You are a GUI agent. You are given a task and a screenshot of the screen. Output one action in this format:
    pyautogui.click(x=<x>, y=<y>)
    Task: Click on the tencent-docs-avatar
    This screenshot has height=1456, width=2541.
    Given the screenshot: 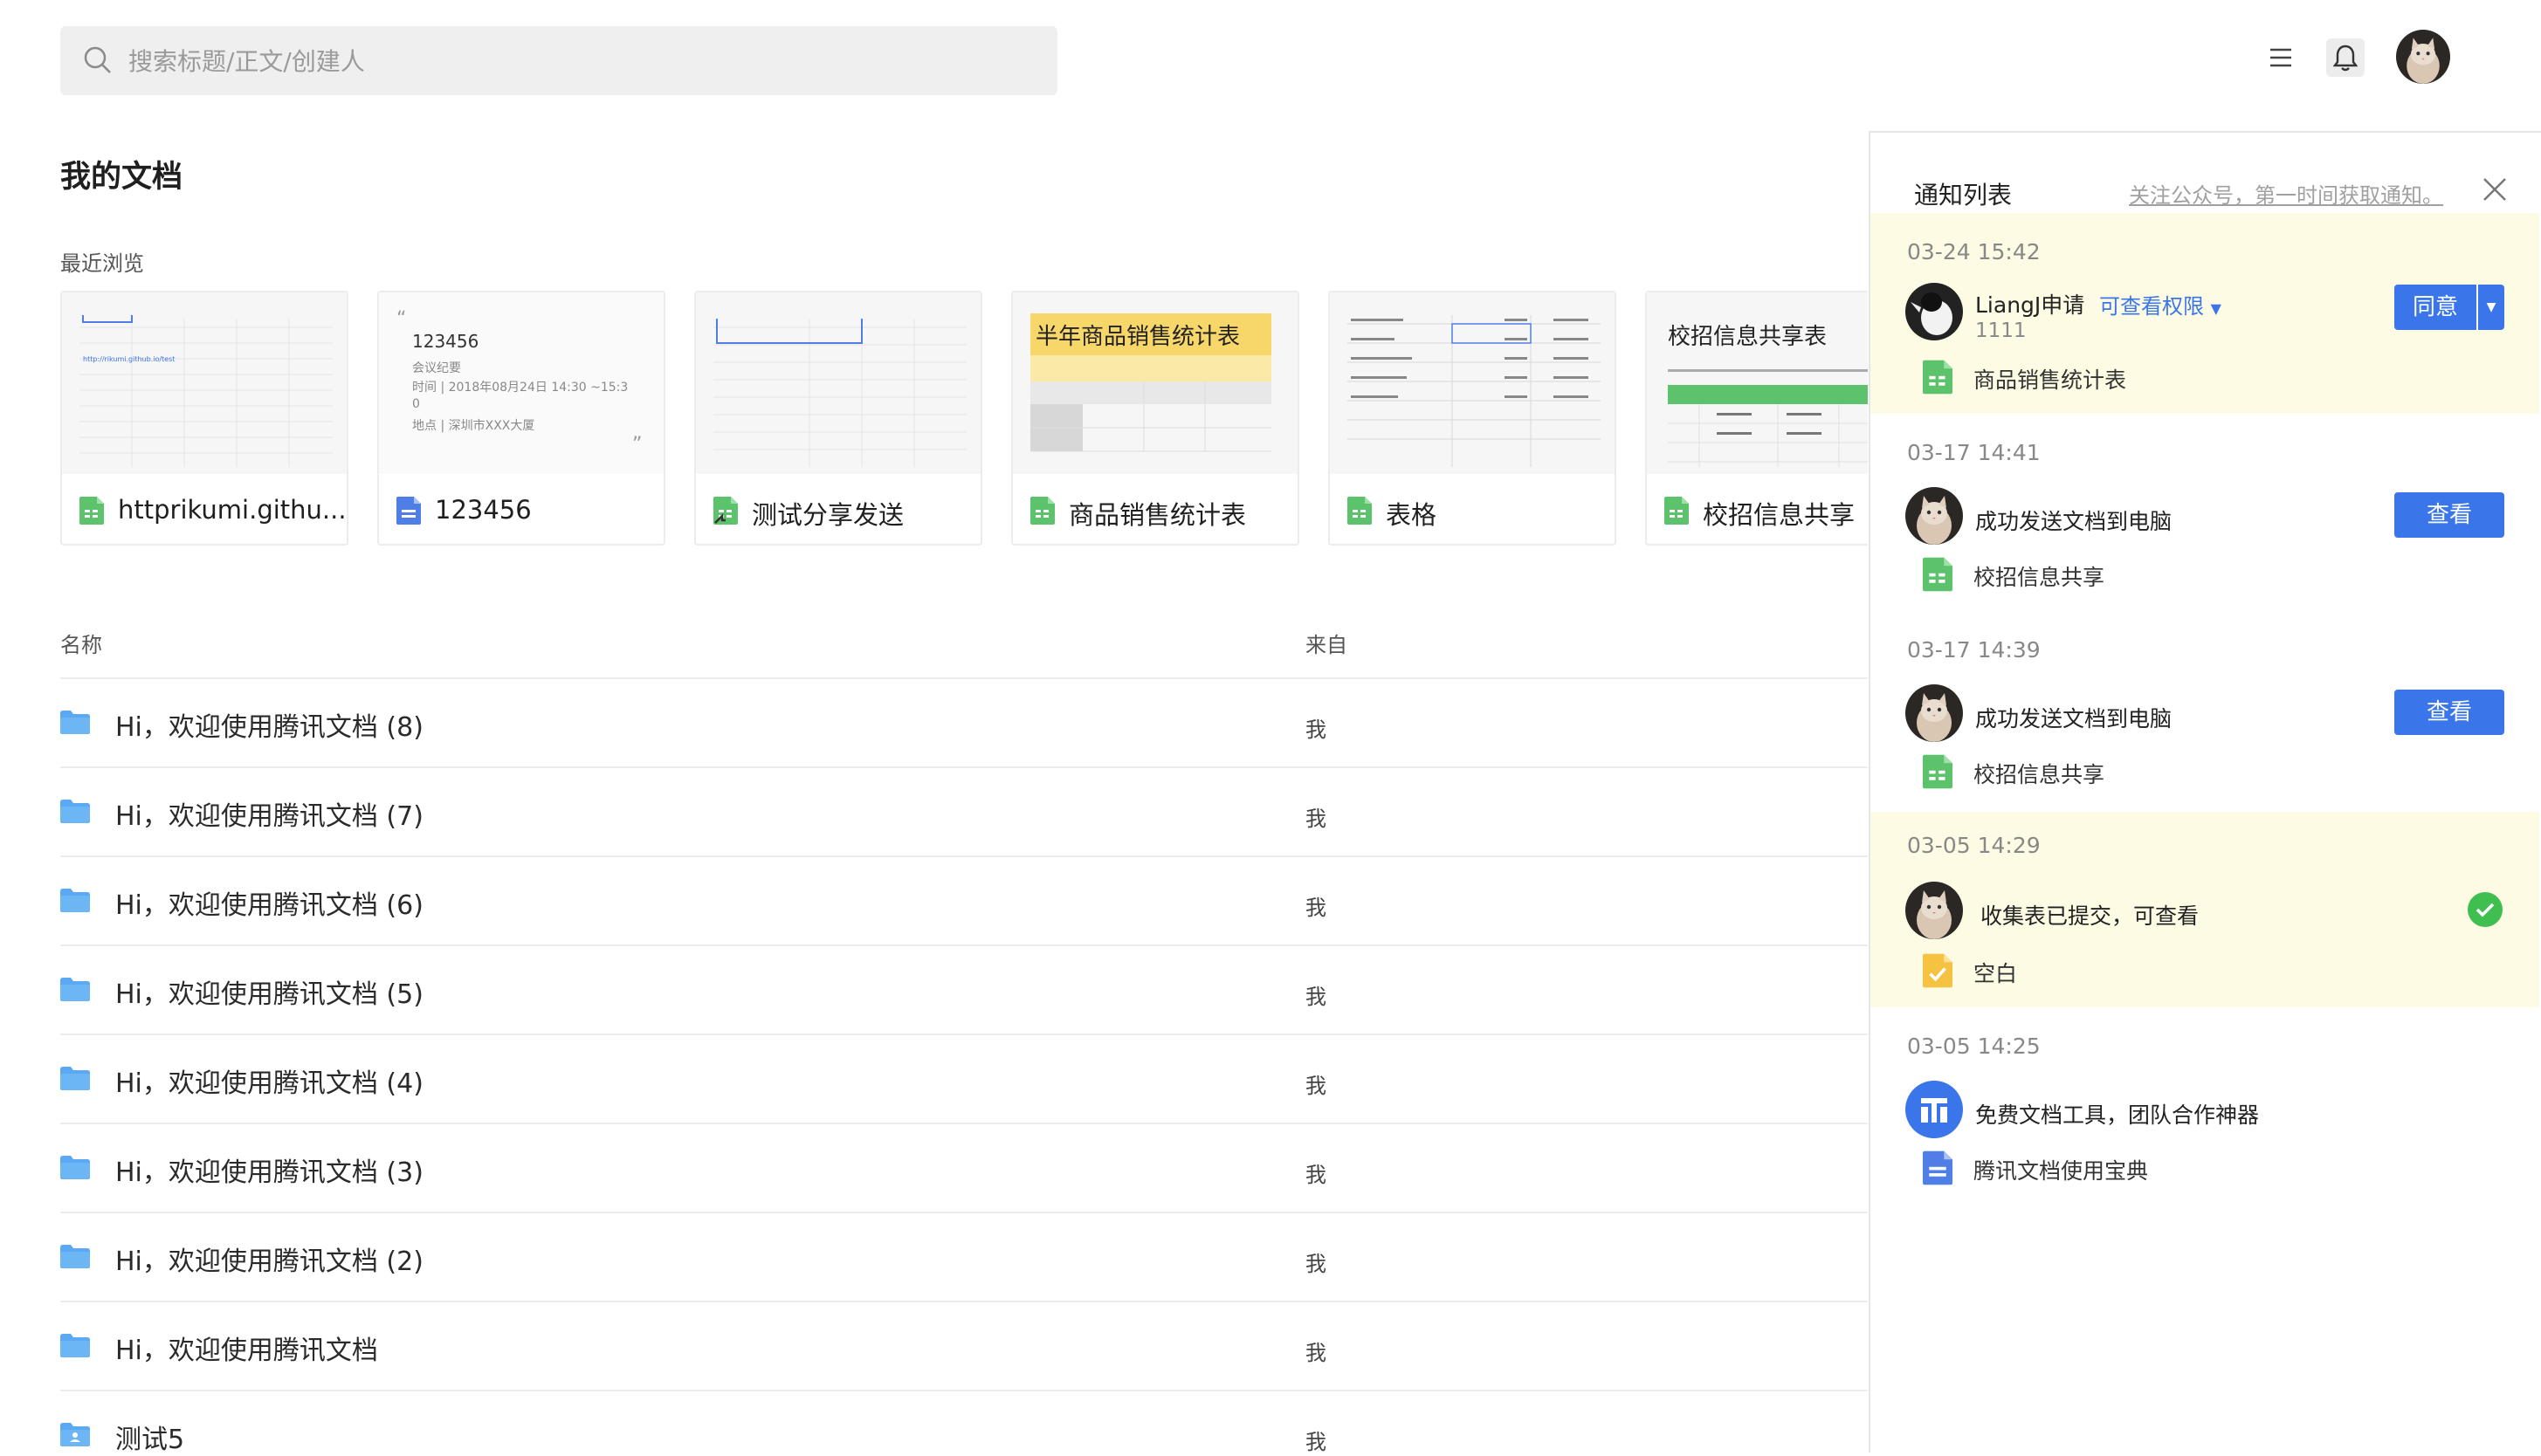 What is the action you would take?
    pyautogui.click(x=1934, y=1109)
    